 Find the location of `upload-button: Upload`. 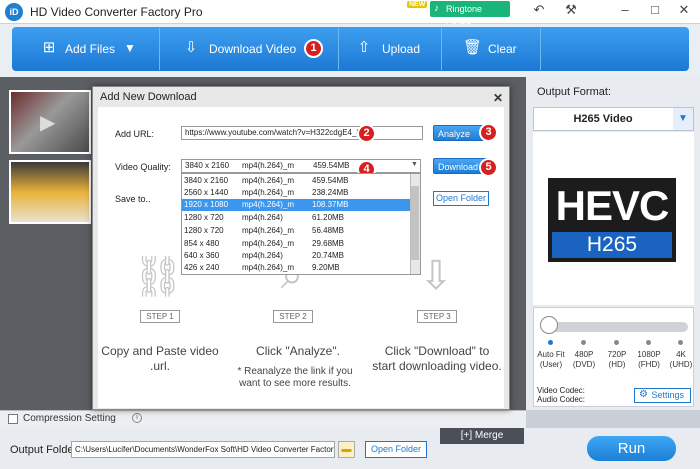

upload-button: Upload is located at coordinates (401, 49).